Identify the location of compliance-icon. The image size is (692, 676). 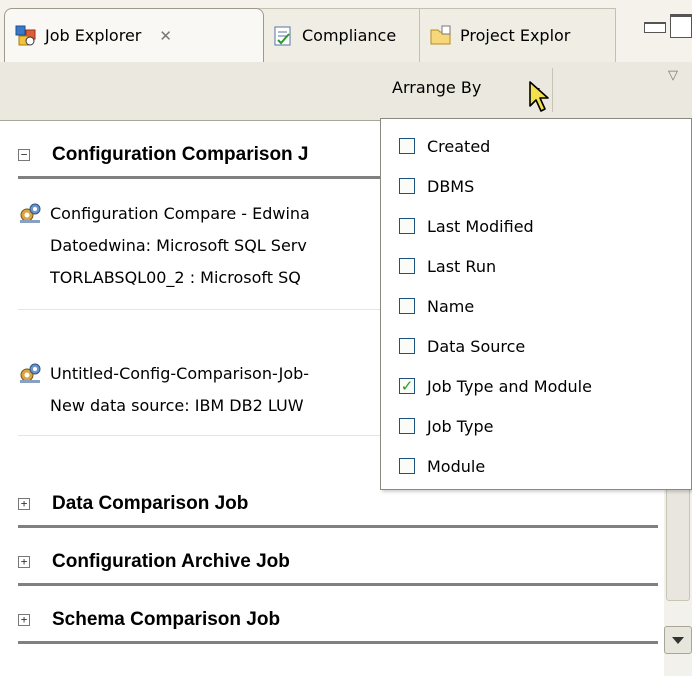
(283, 36).